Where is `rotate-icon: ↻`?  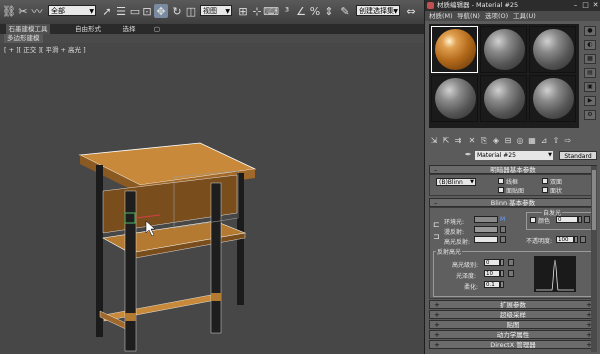 rotate-icon: ↻ is located at coordinates (177, 11).